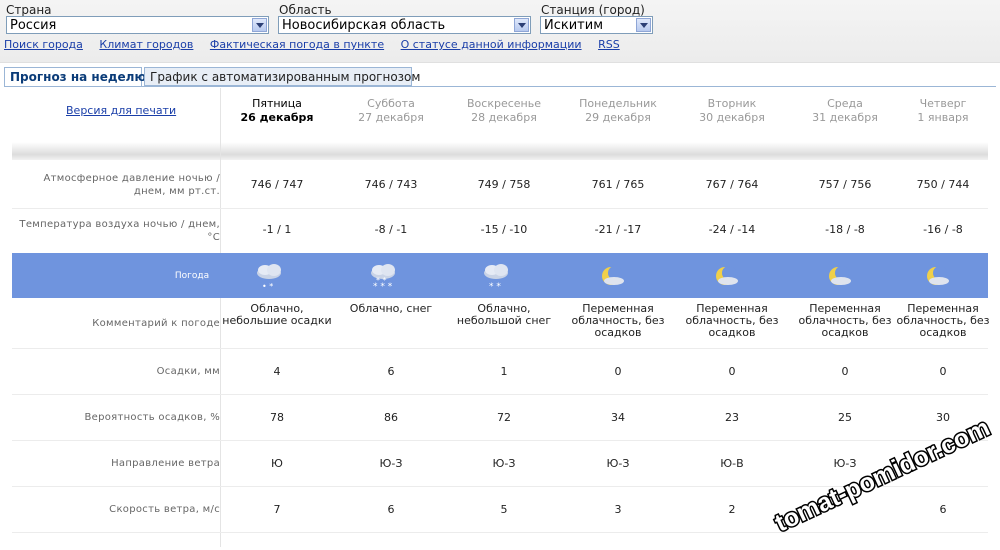 Image resolution: width=1000 pixels, height=550 pixels. Describe the element at coordinates (500, 463) in the screenshot. I see `row-wind-direction: Направление ветра Ю Ю-З Ю-З Ю-З Ю-В Ю-З` at that location.